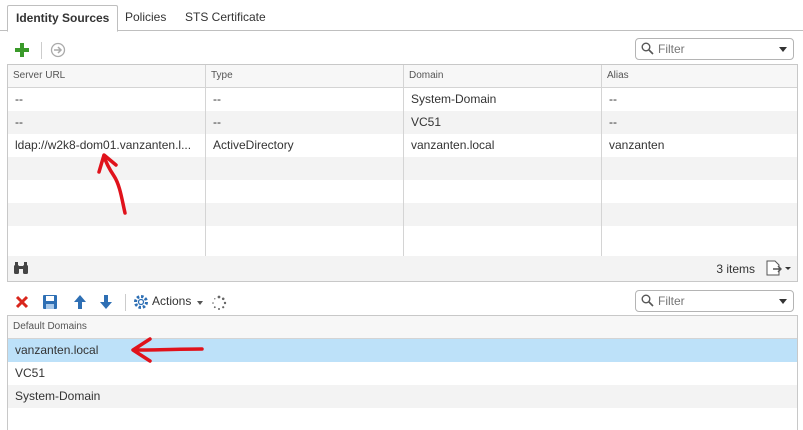  I want to click on binoculars-icon, so click(21, 269).